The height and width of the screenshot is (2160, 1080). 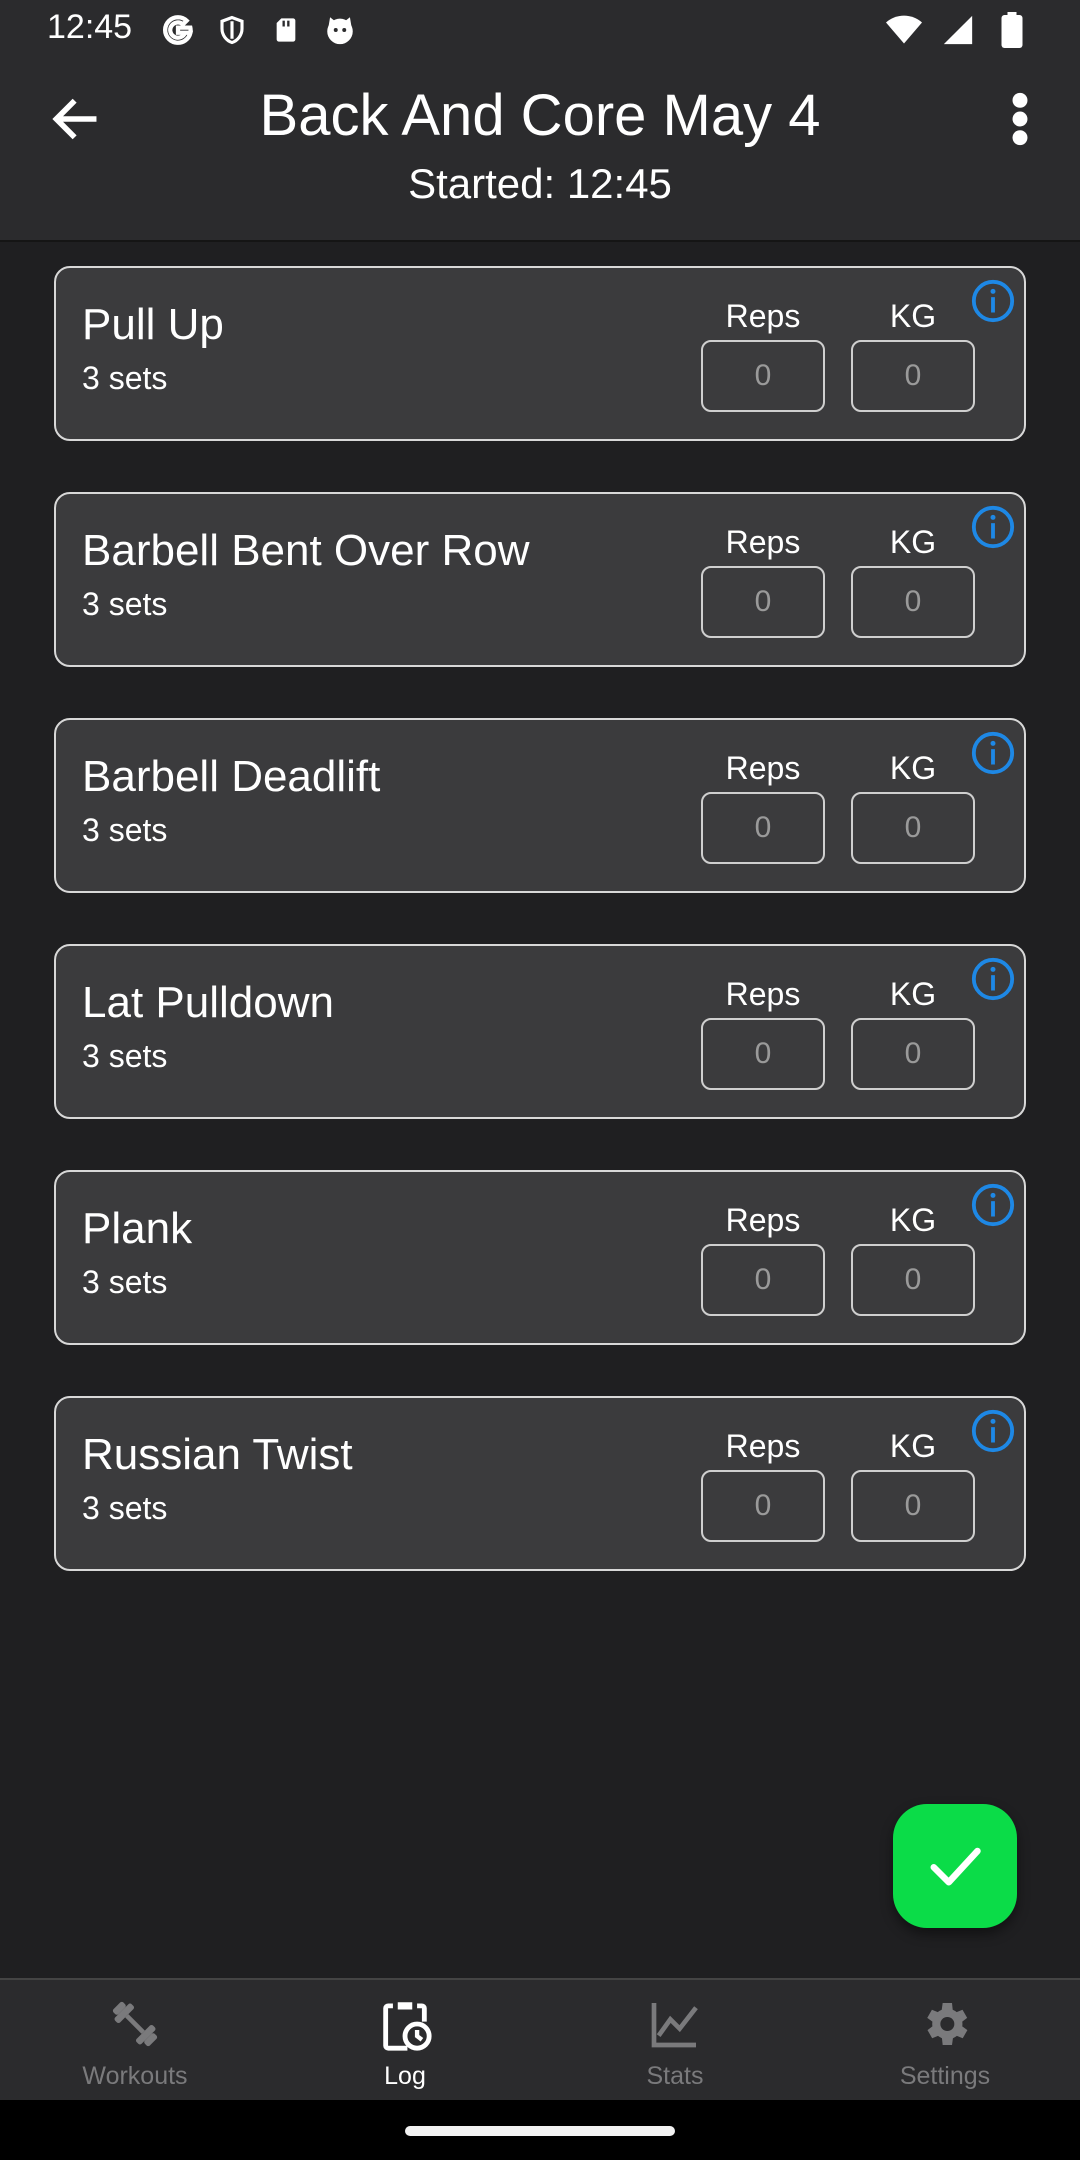 What do you see at coordinates (231, 776) in the screenshot?
I see `exercise-name: Barbell Deadlift` at bounding box center [231, 776].